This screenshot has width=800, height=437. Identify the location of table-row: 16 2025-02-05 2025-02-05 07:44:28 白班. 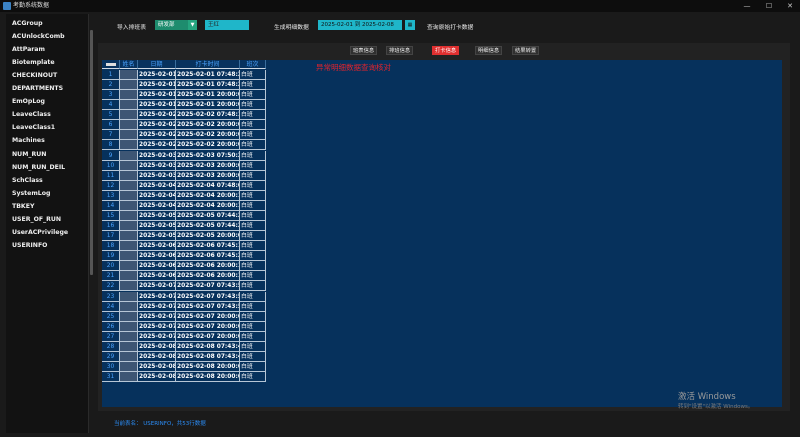
(192, 226).